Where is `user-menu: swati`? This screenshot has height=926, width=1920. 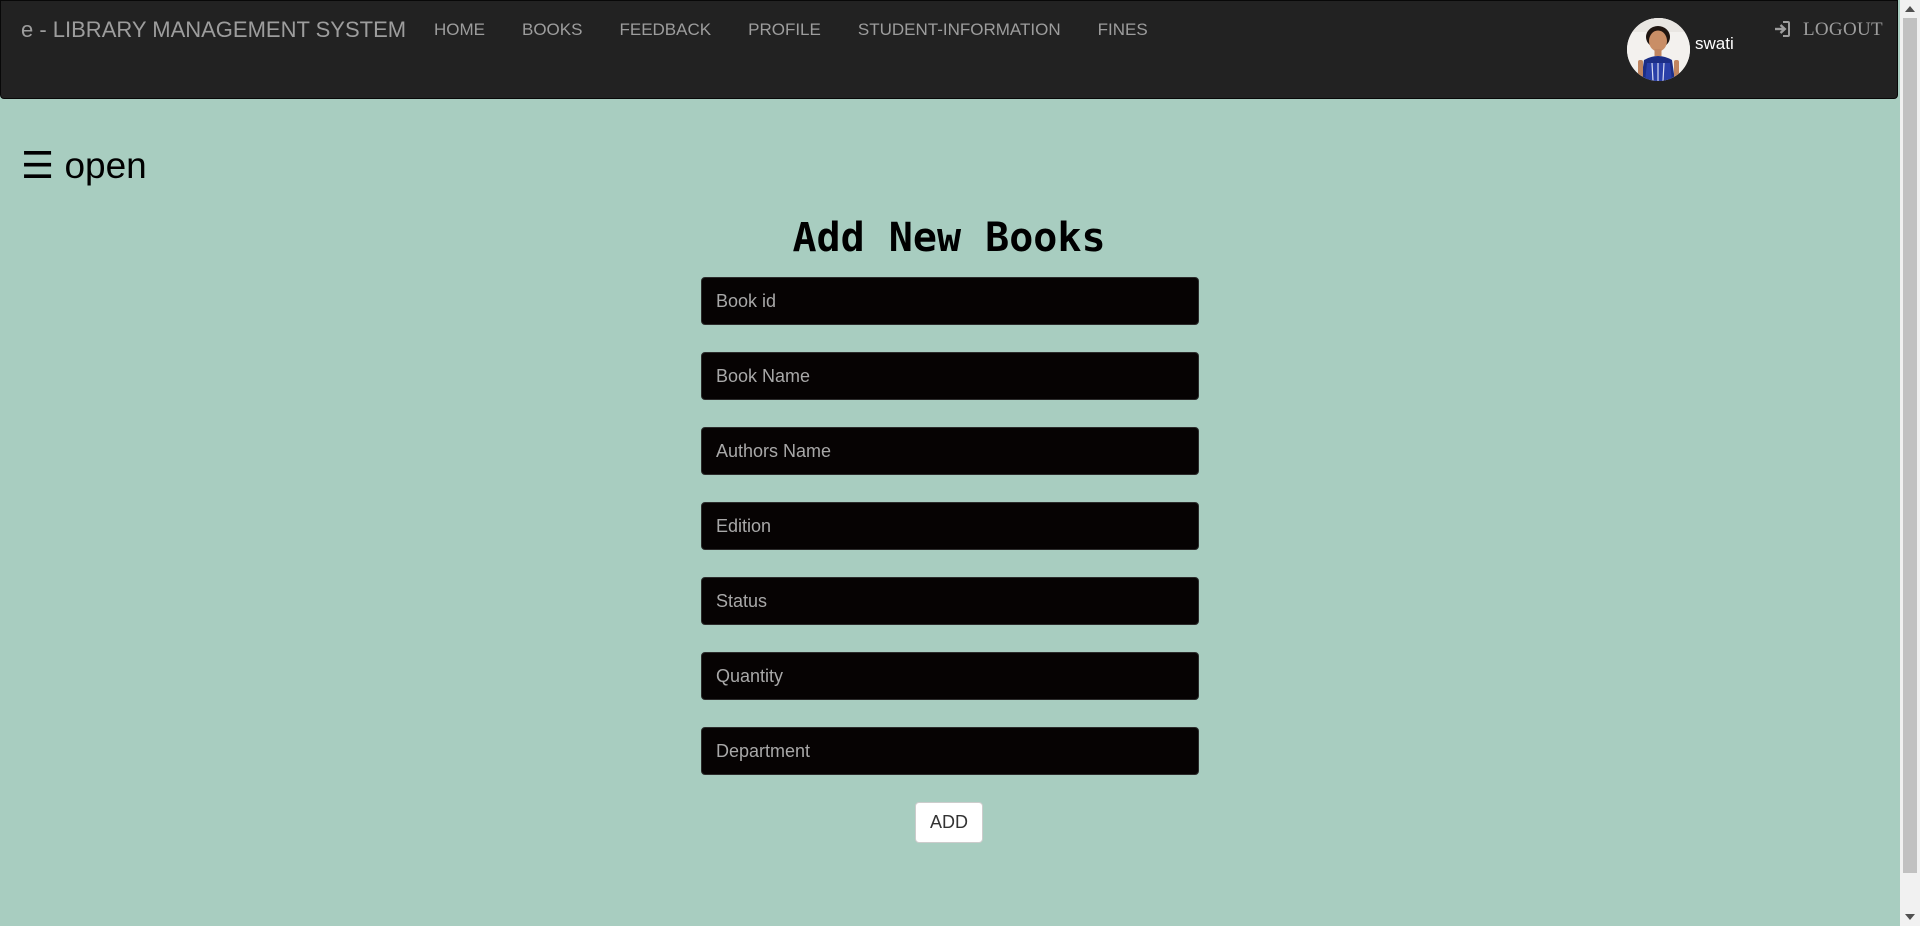
user-menu: swati is located at coordinates (1680, 49).